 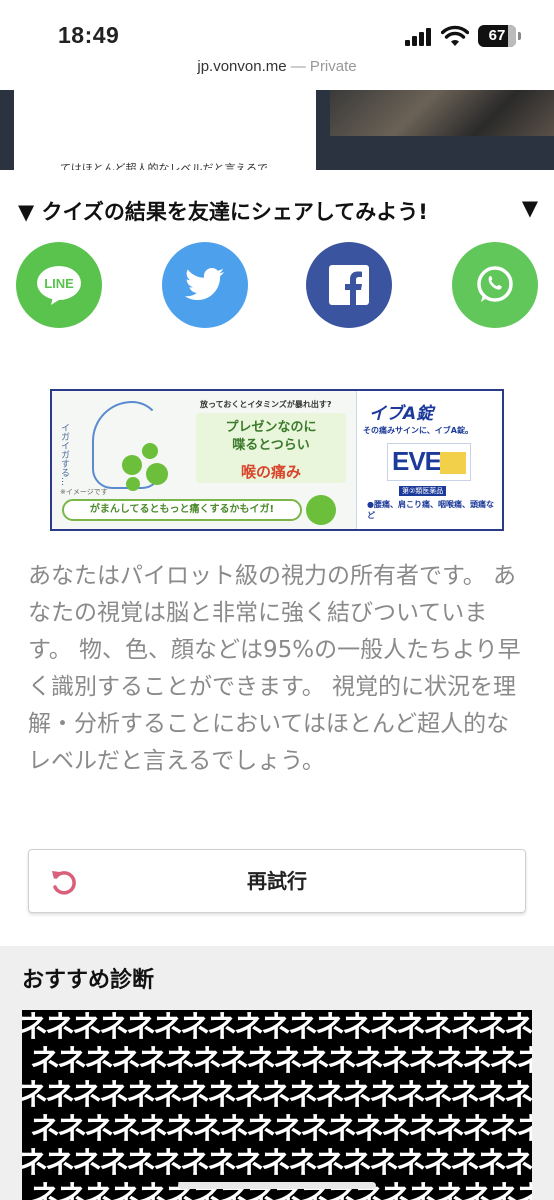 What do you see at coordinates (453, 463) in the screenshot?
I see `product-package-icon` at bounding box center [453, 463].